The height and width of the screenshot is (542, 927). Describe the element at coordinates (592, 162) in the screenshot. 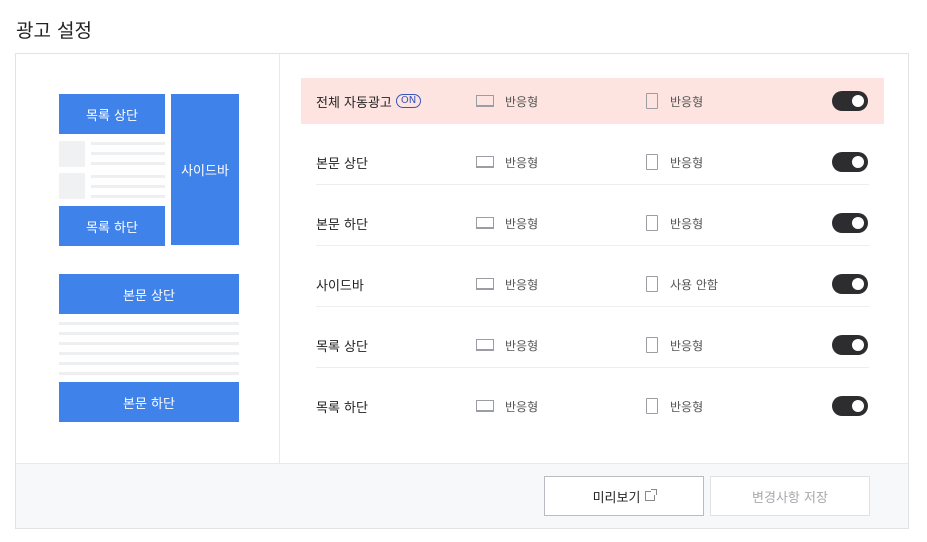

I see `ad-row-body-top: 본문 상단 반응형 반응형` at that location.